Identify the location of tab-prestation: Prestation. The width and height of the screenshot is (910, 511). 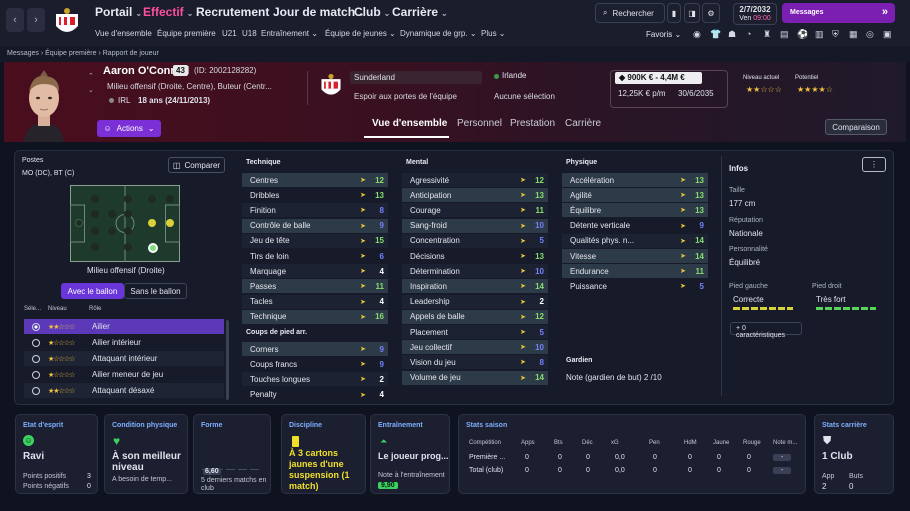
(532, 123).